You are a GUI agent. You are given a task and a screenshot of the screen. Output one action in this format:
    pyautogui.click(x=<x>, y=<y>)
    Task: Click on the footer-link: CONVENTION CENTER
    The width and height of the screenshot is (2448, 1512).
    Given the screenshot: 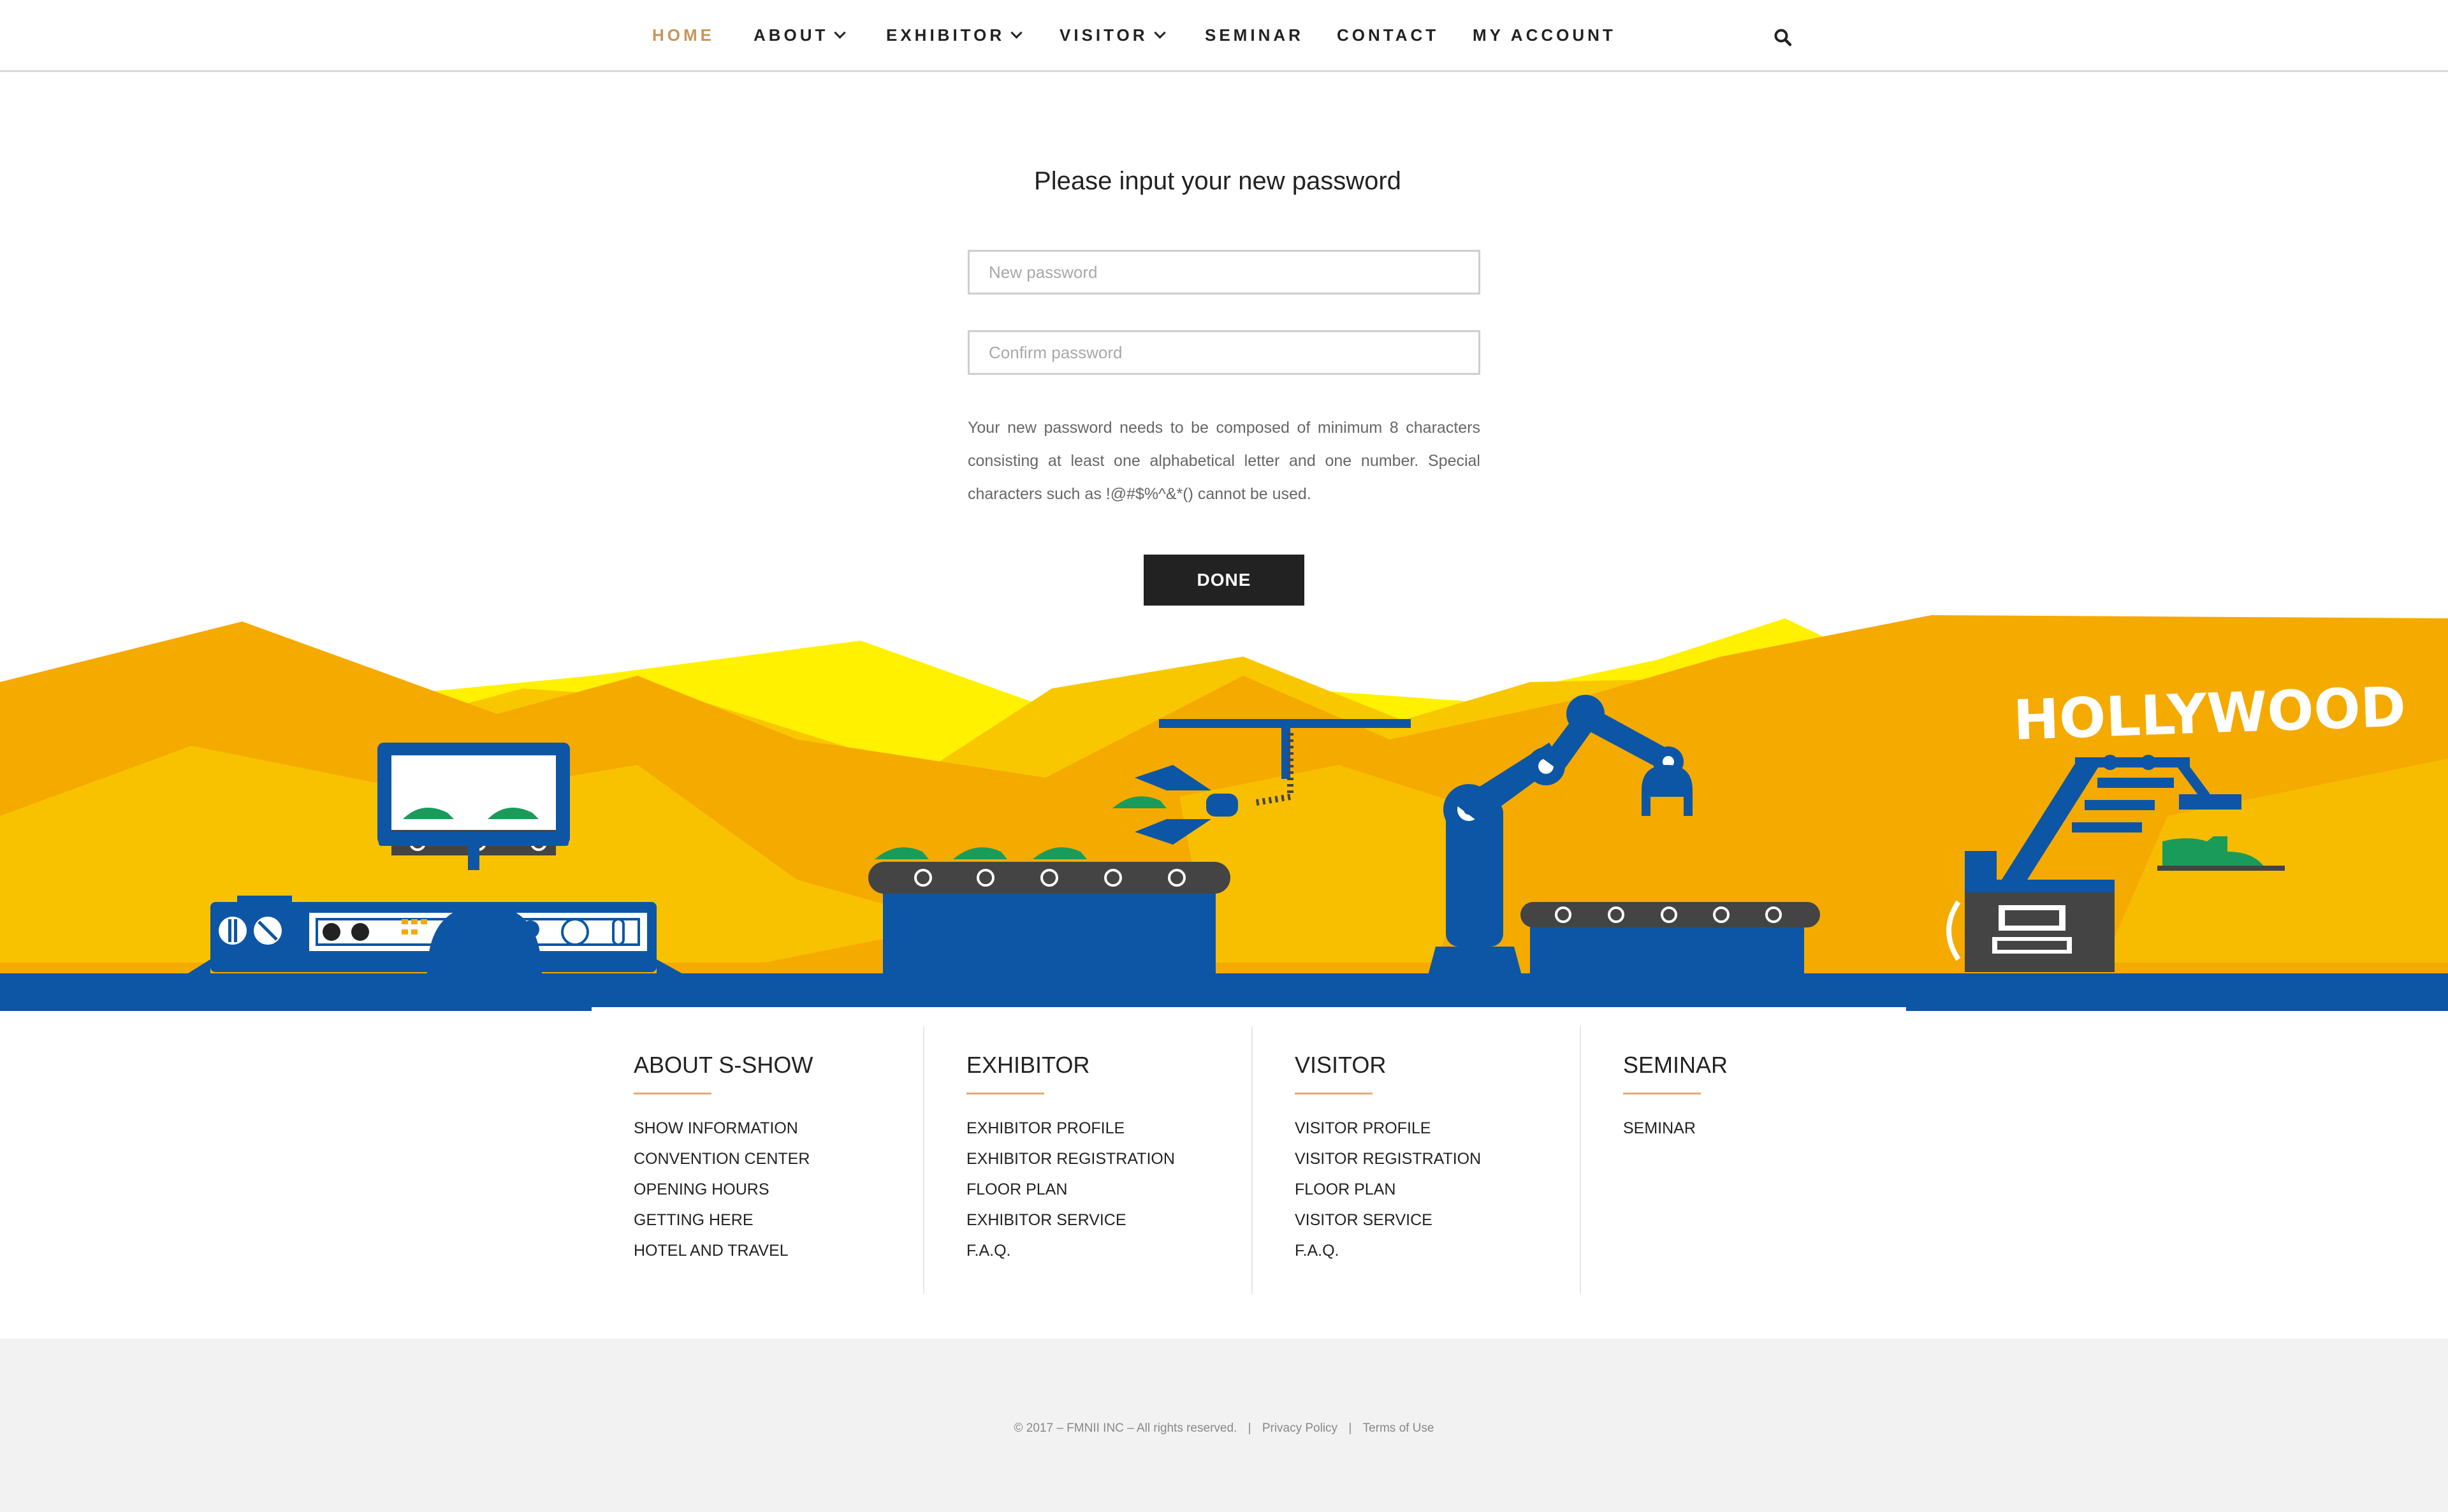 What is the action you would take?
    pyautogui.click(x=722, y=1159)
    